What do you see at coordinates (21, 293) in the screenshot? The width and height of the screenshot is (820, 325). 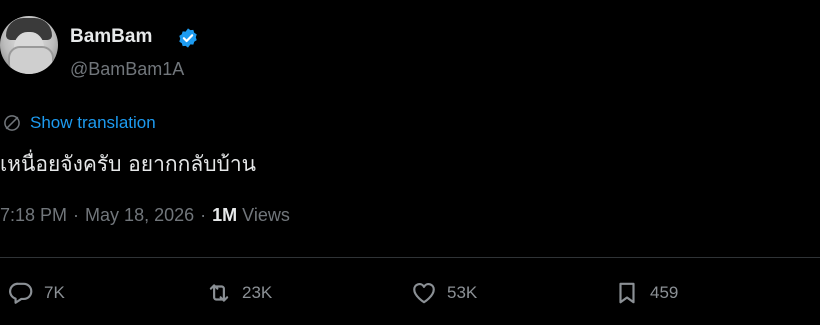 I see `reply-icon` at bounding box center [21, 293].